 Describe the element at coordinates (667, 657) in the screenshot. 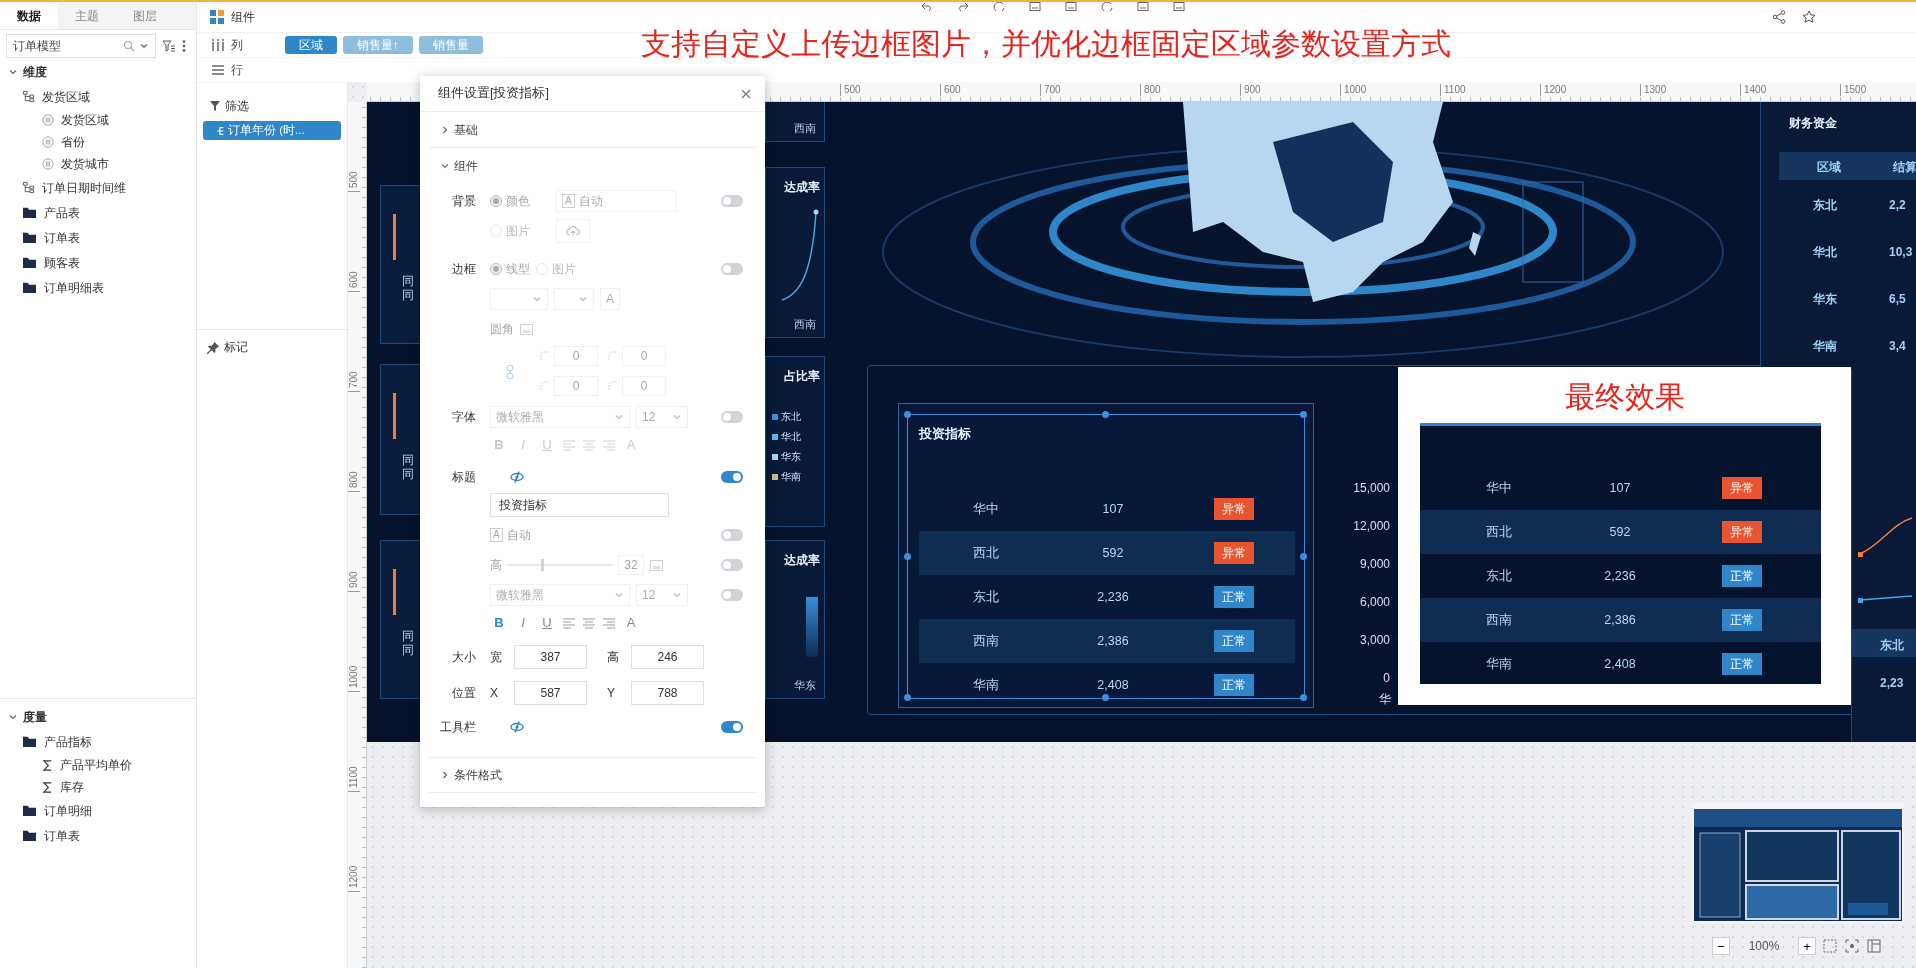

I see `number-input: 246` at that location.